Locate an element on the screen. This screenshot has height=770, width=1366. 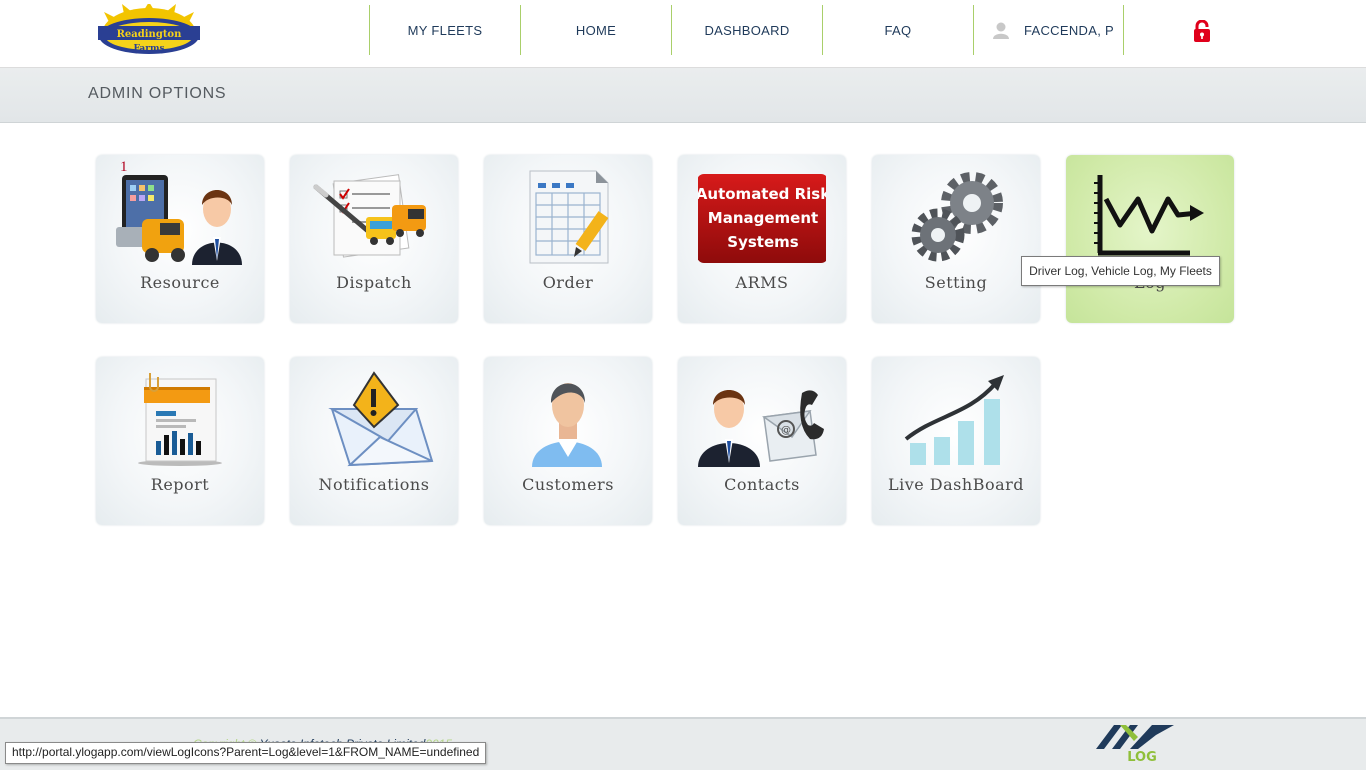
nav-dashboard: DASHBOARD is located at coordinates (746, 30).